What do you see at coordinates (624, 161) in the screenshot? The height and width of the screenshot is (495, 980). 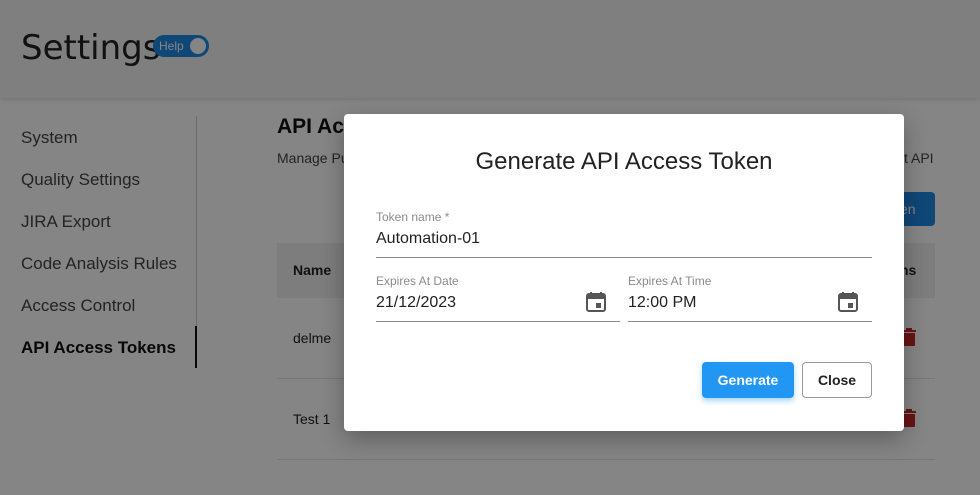 I see `dialog-title: Generate API Access Token` at bounding box center [624, 161].